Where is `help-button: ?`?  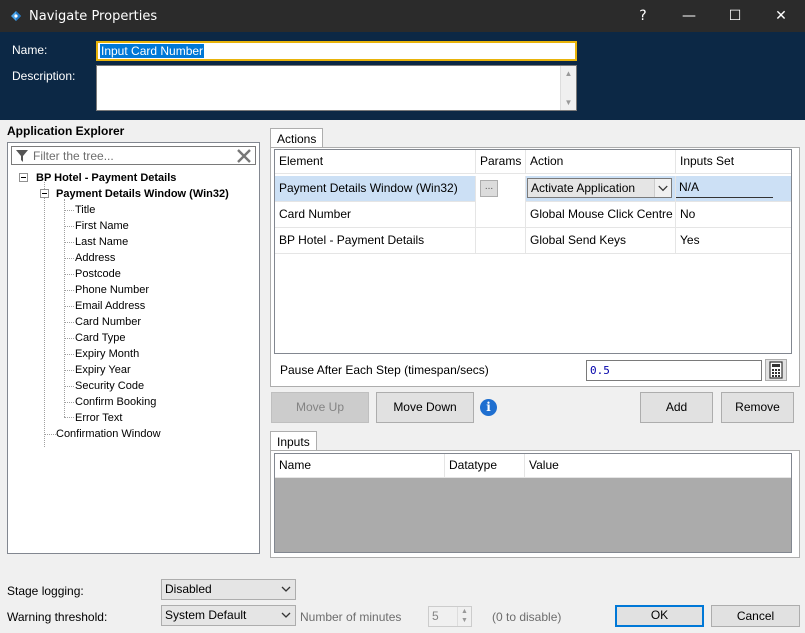 help-button: ? is located at coordinates (643, 16).